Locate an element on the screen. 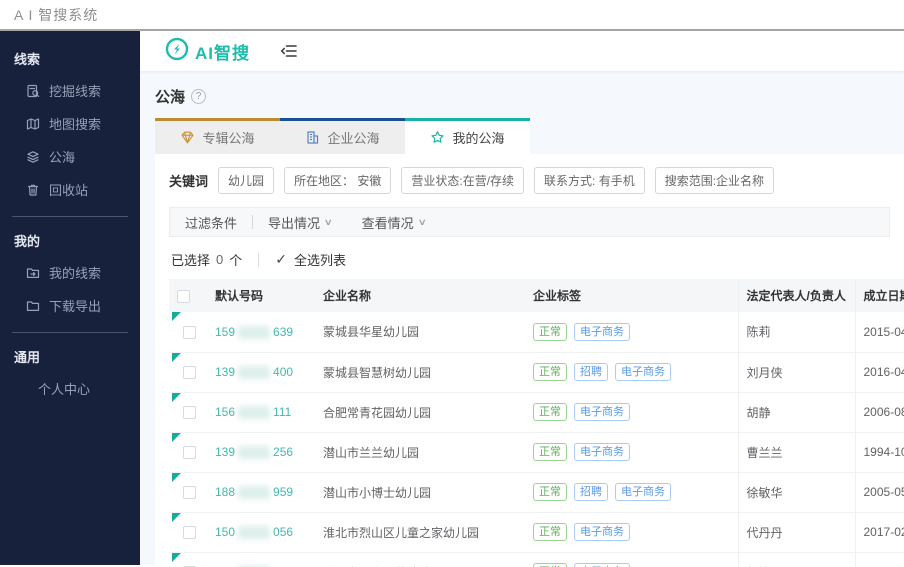  logo-text: AI智搜 is located at coordinates (222, 53).